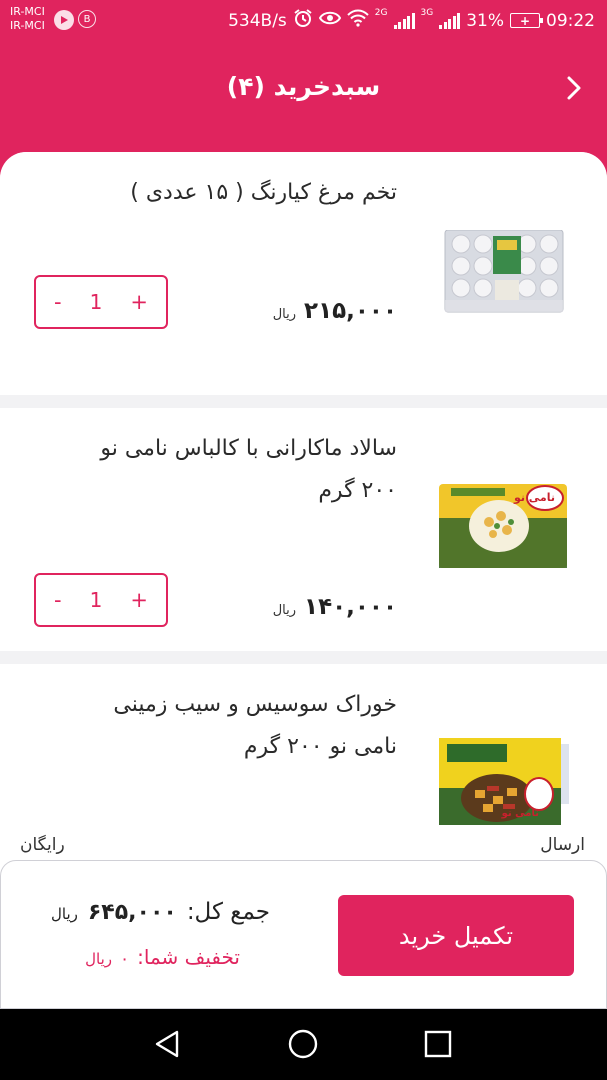 Image resolution: width=607 pixels, height=1080 pixels. Describe the element at coordinates (570, 20) in the screenshot. I see `clock: 09:22` at that location.